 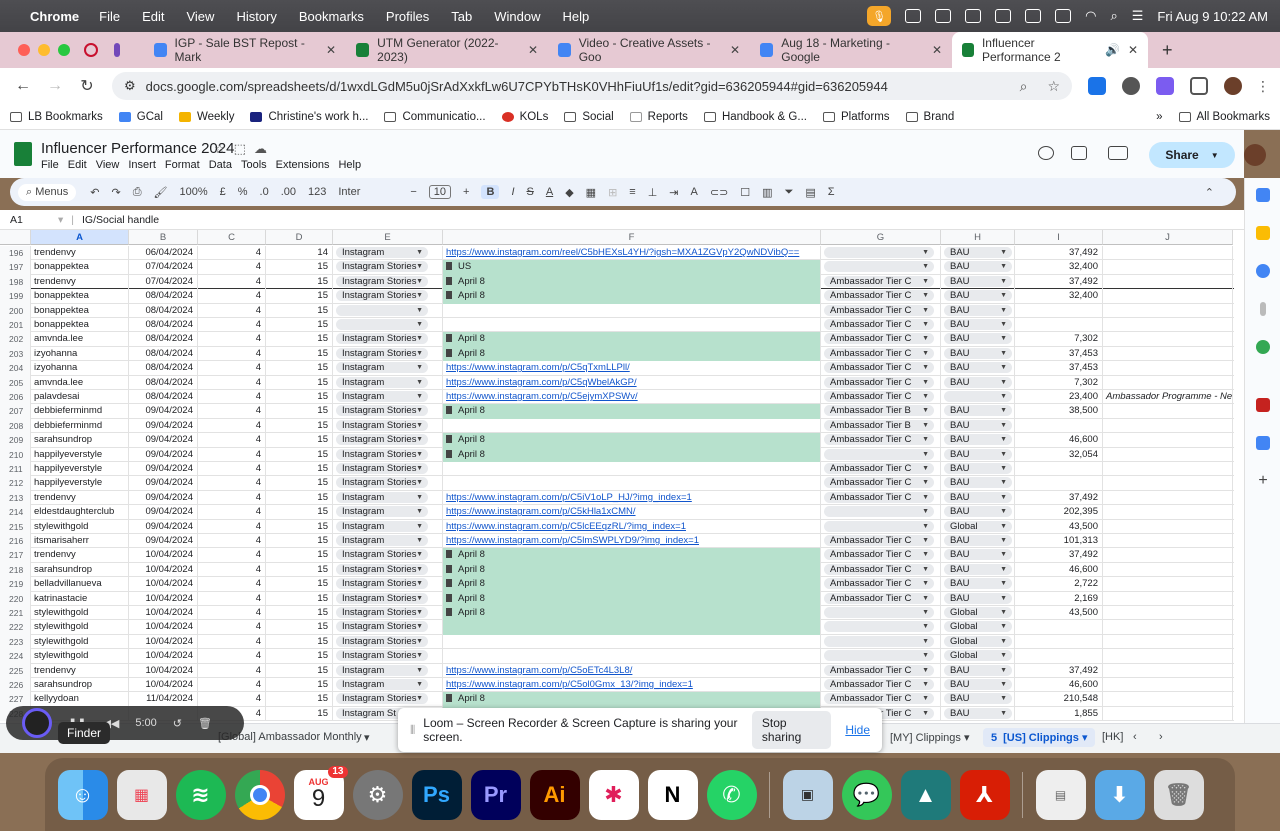 I want to click on row-number: 210, so click(x=15, y=454).